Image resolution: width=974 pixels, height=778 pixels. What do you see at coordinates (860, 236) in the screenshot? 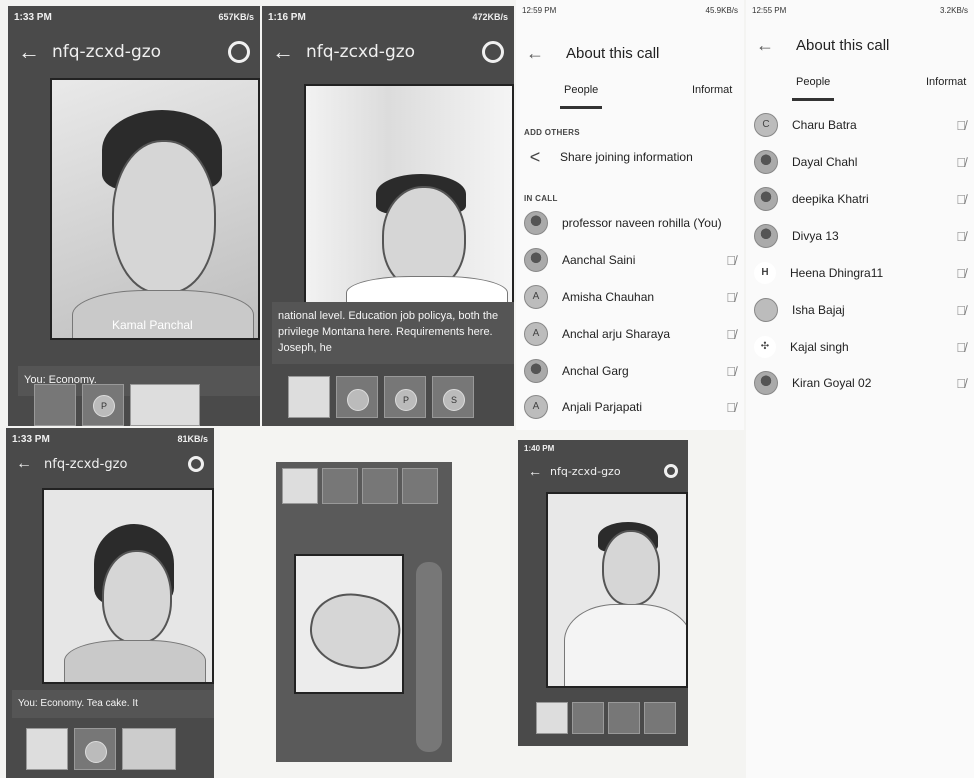
I see `participant-row: Divya 13 🎙̸` at bounding box center [860, 236].